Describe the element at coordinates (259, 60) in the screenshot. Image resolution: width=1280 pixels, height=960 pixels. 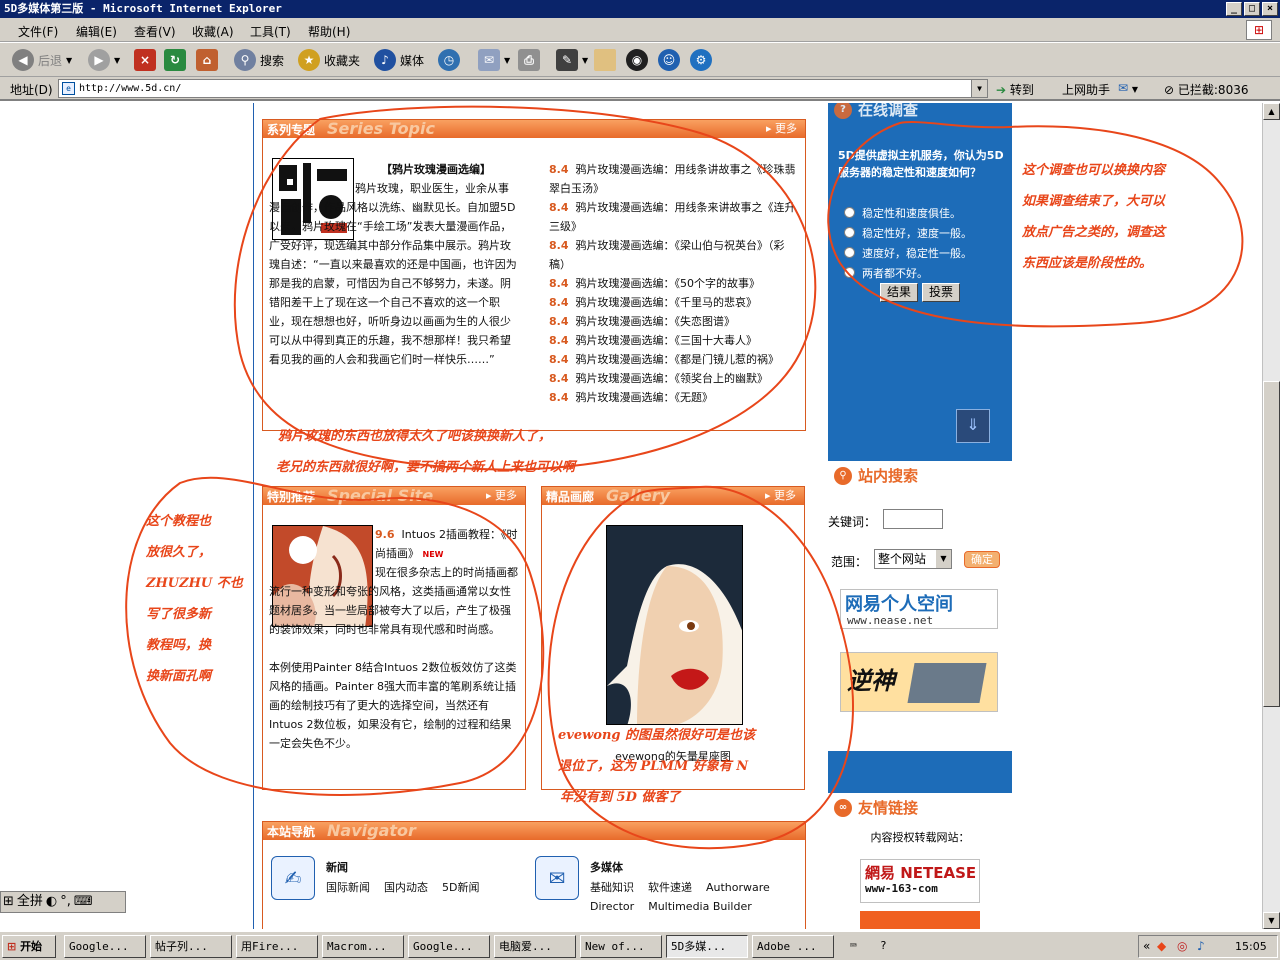
I see `search-button: ⚲ 搜索` at that location.